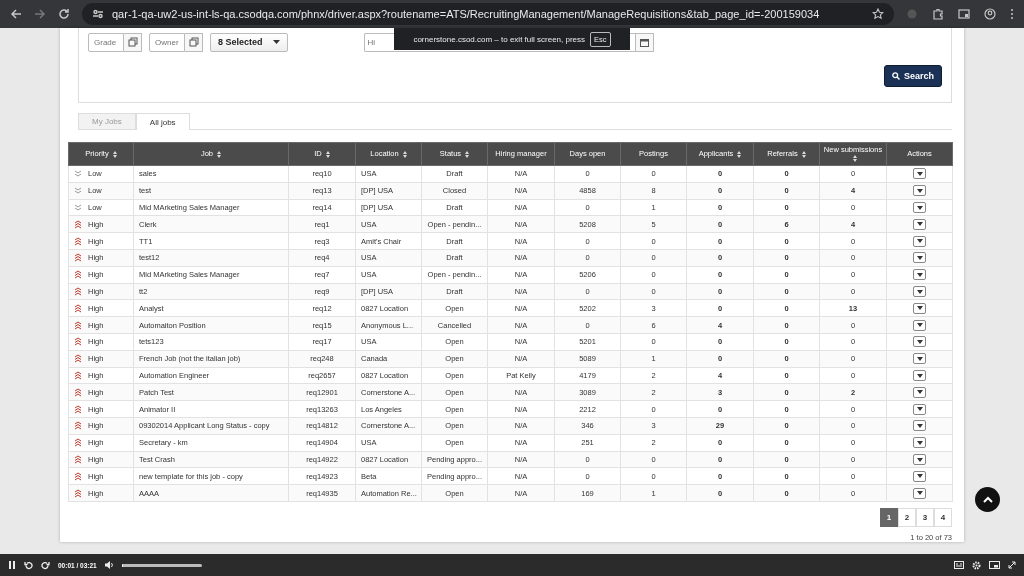  What do you see at coordinates (161, 565) in the screenshot?
I see `seek-bar` at bounding box center [161, 565].